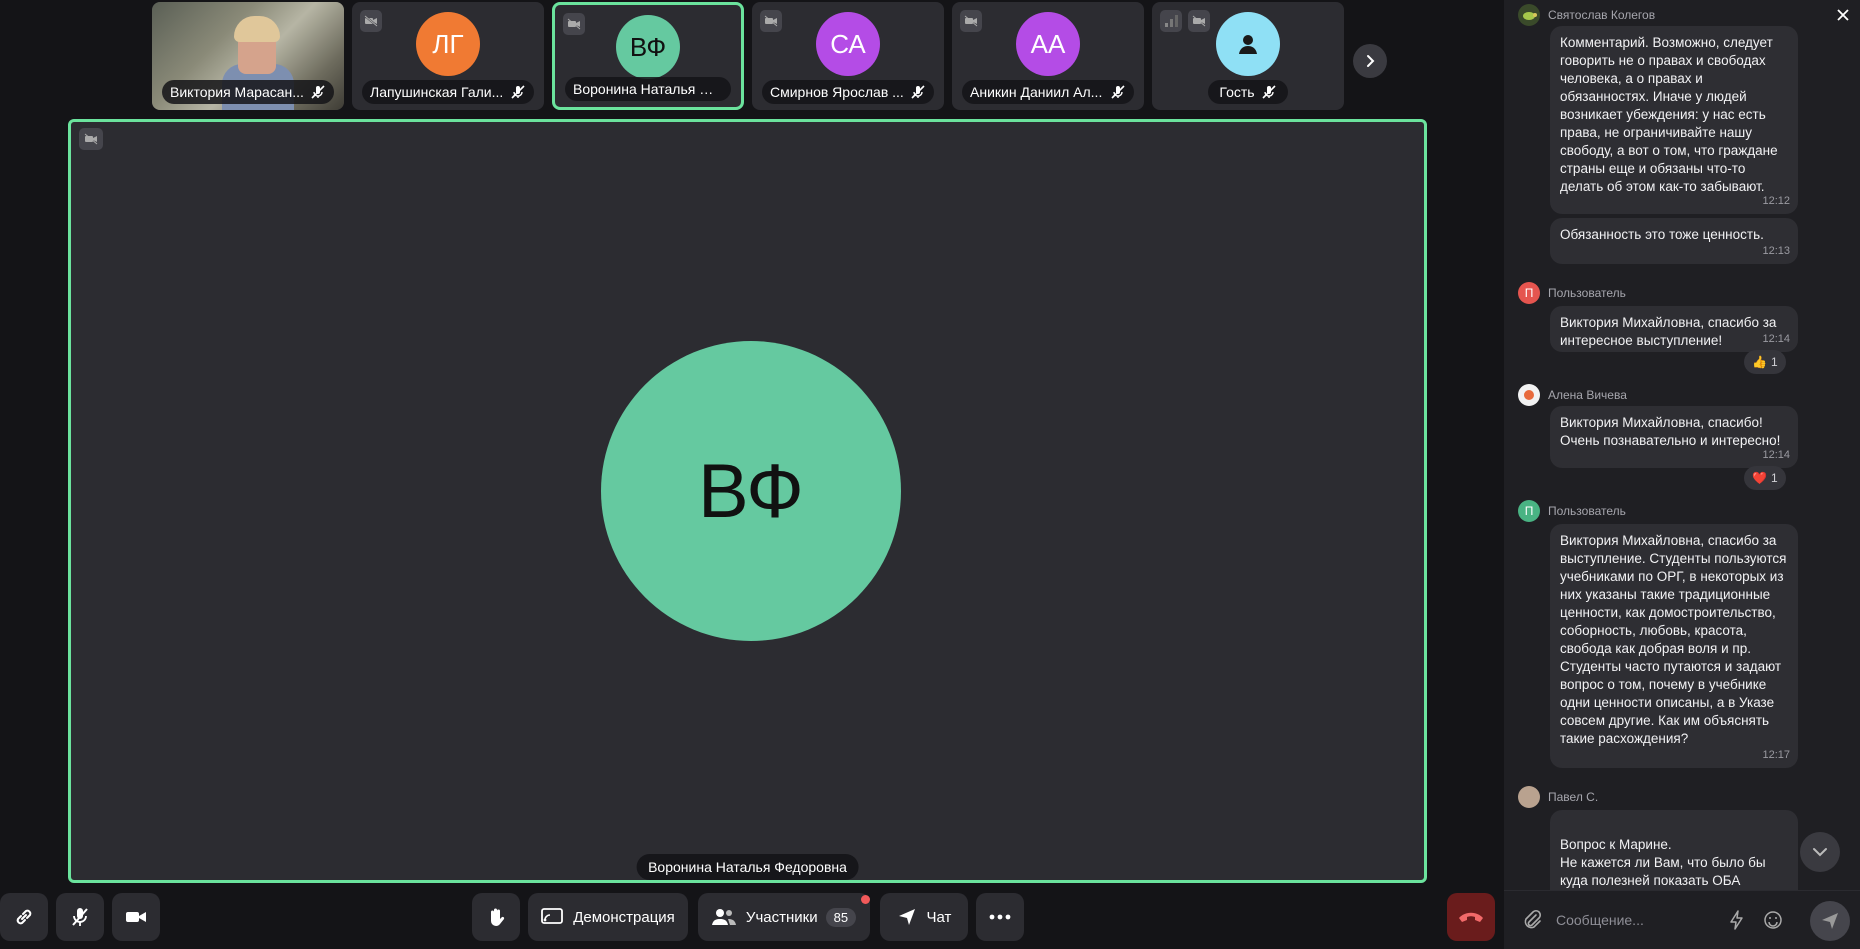 Image resolution: width=1860 pixels, height=949 pixels. I want to click on copy-link-button, so click(24, 917).